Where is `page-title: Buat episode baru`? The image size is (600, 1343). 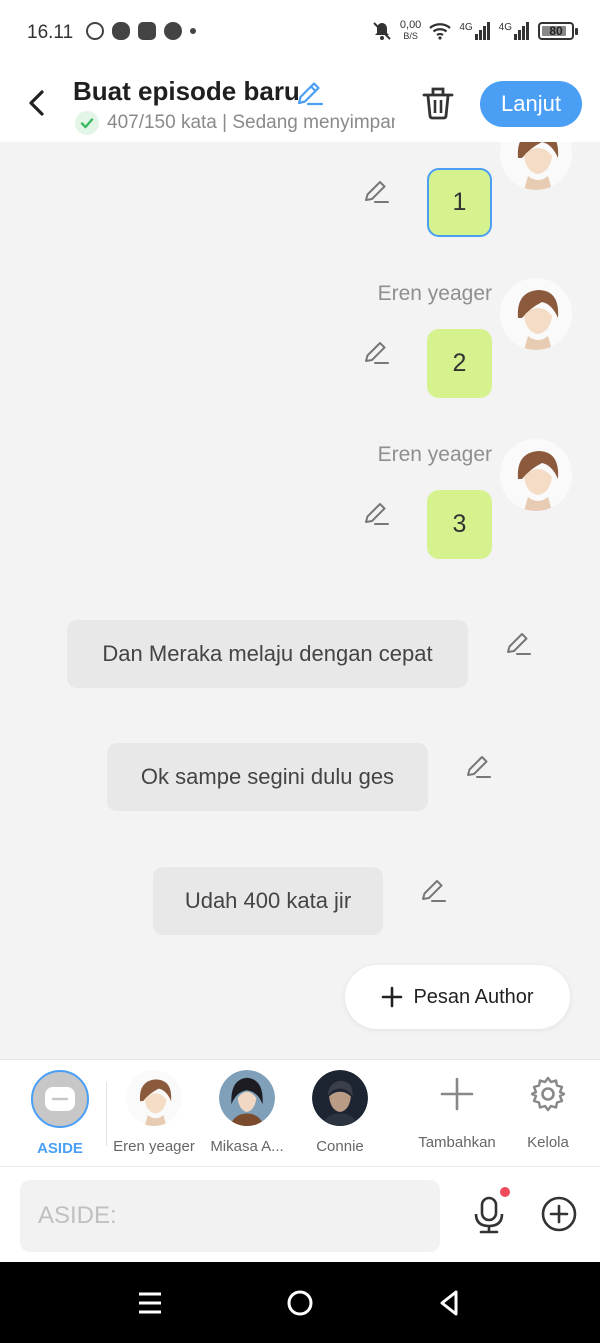 page-title: Buat episode baru is located at coordinates (186, 91).